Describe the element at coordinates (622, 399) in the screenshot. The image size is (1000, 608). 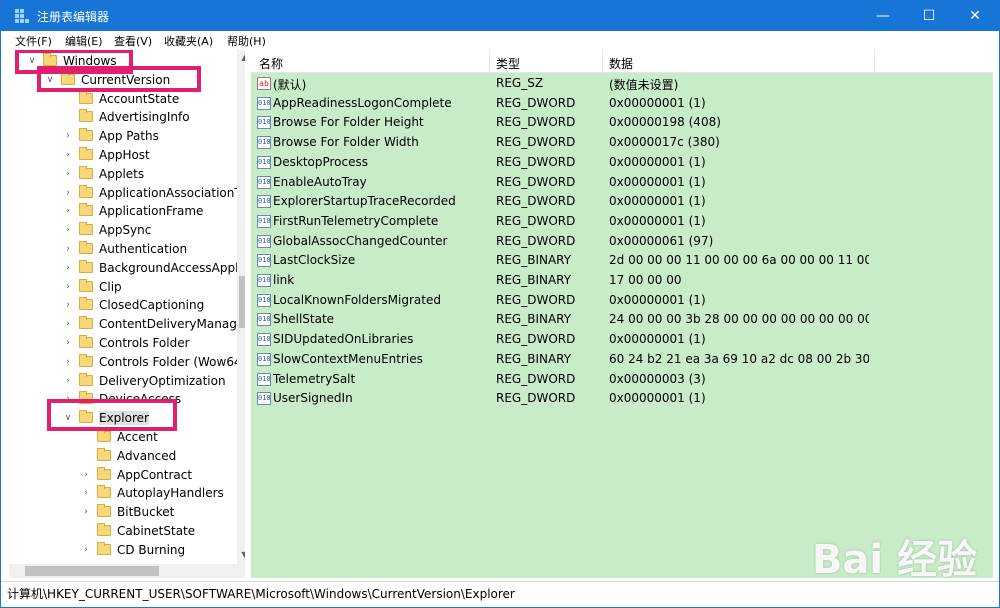
I see `value-row: 010 UserSignedIn REG_DWORD 0x00000001 (1)` at that location.